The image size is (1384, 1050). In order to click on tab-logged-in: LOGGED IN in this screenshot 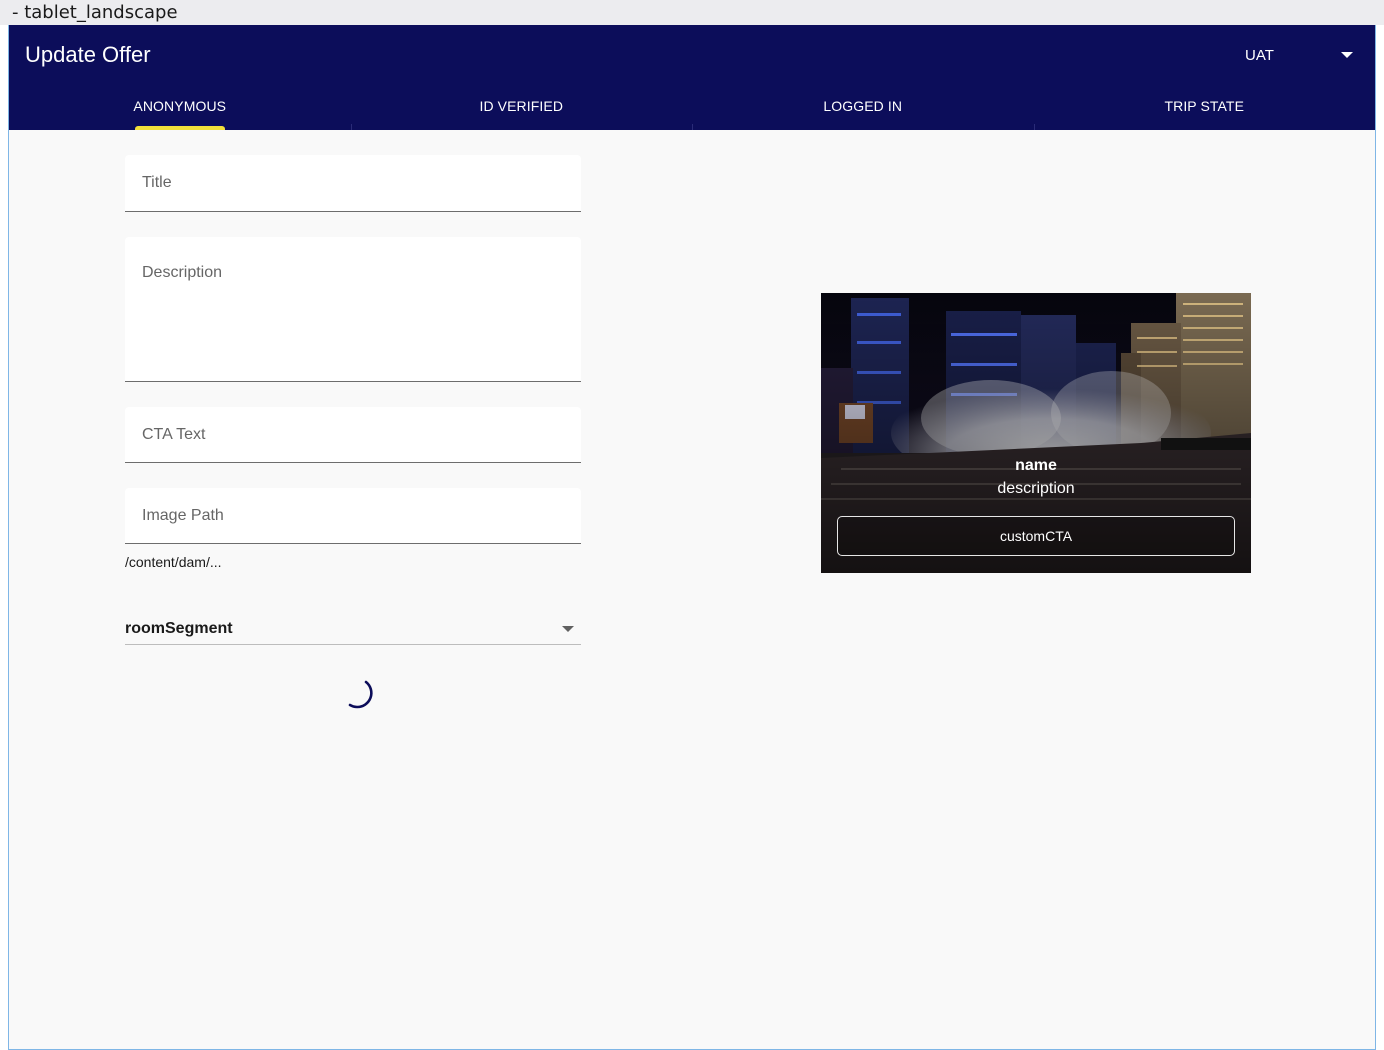, I will do `click(863, 105)`.